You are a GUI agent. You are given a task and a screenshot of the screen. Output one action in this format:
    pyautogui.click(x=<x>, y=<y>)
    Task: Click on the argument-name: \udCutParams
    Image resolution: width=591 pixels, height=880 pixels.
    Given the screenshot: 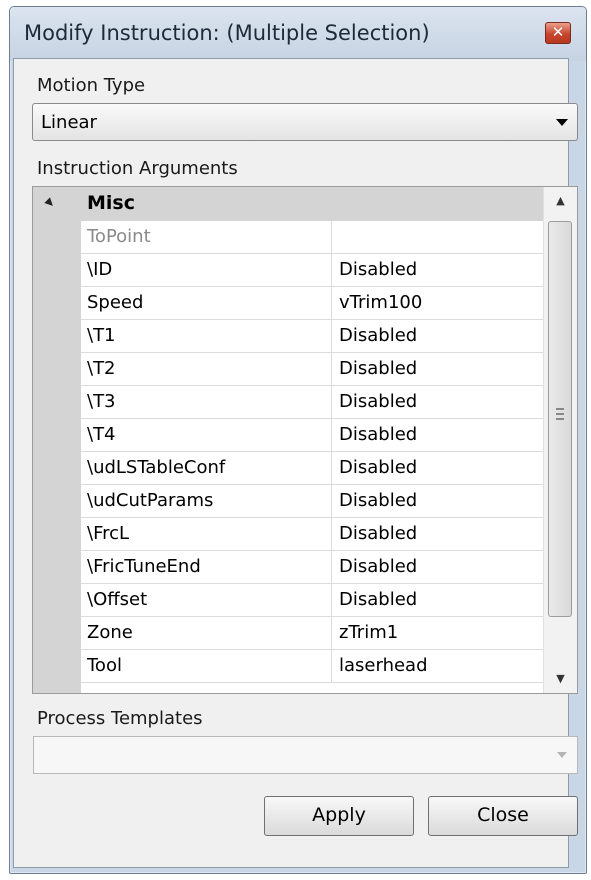 What is the action you would take?
    pyautogui.click(x=150, y=500)
    